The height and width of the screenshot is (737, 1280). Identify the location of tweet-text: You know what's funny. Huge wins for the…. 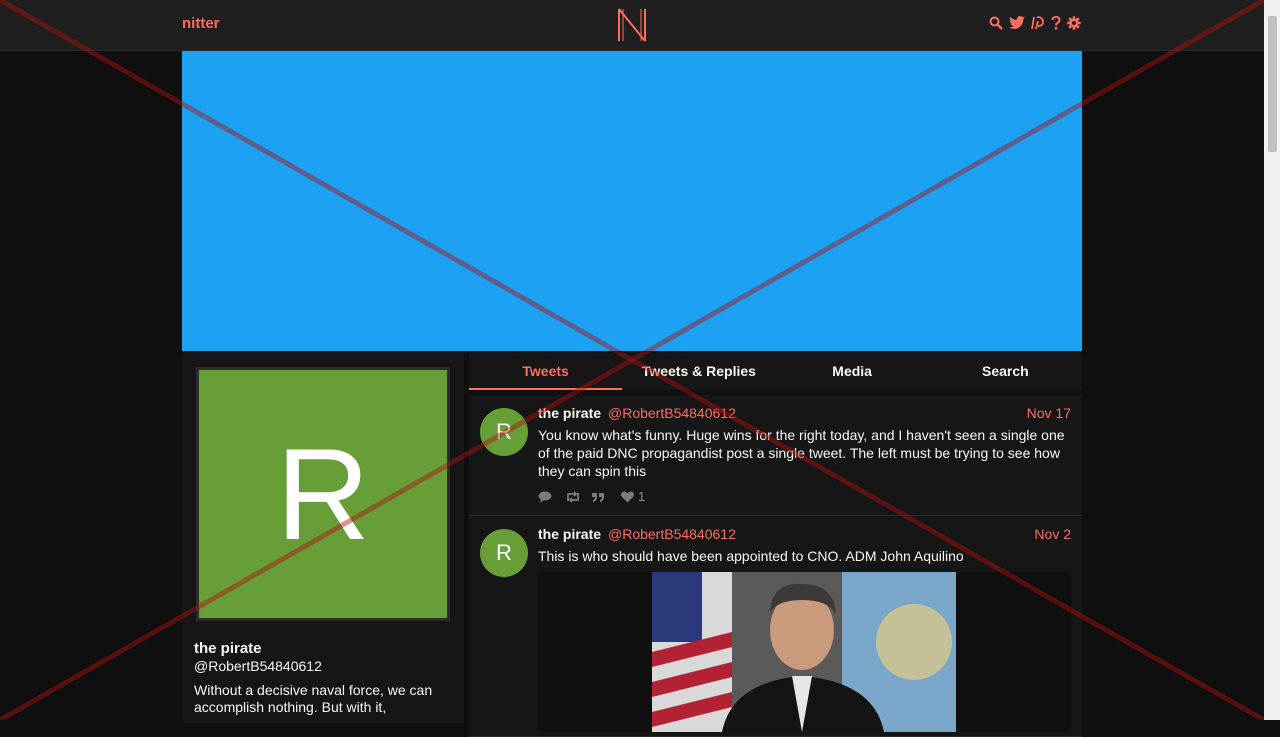
(801, 453).